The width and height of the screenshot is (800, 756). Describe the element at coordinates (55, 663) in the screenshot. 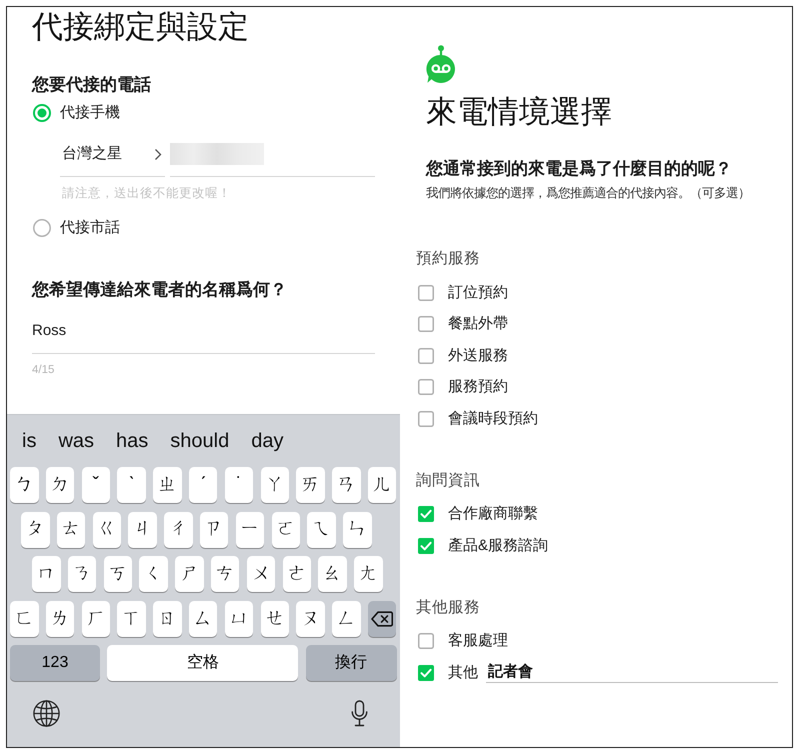

I see `numbers-key: 123` at that location.